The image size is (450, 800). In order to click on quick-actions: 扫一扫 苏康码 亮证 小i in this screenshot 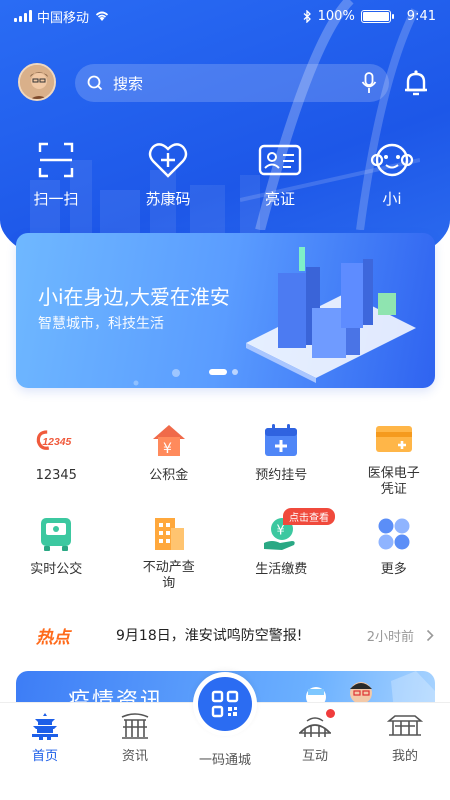, I will do `click(225, 174)`.